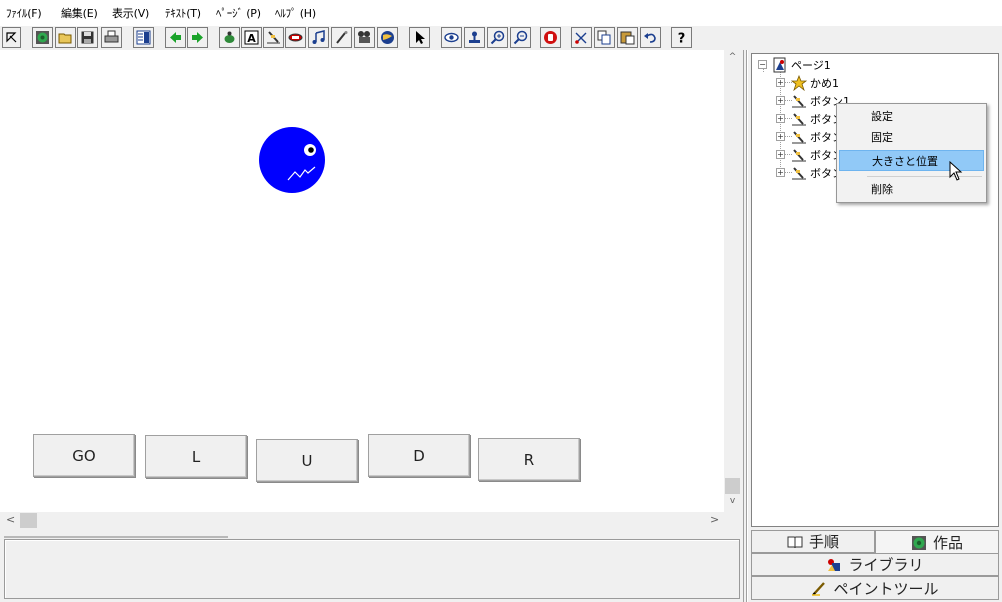 The width and height of the screenshot is (1002, 602). Describe the element at coordinates (10, 519) in the screenshot. I see `scroll-left-arrow: <` at that location.